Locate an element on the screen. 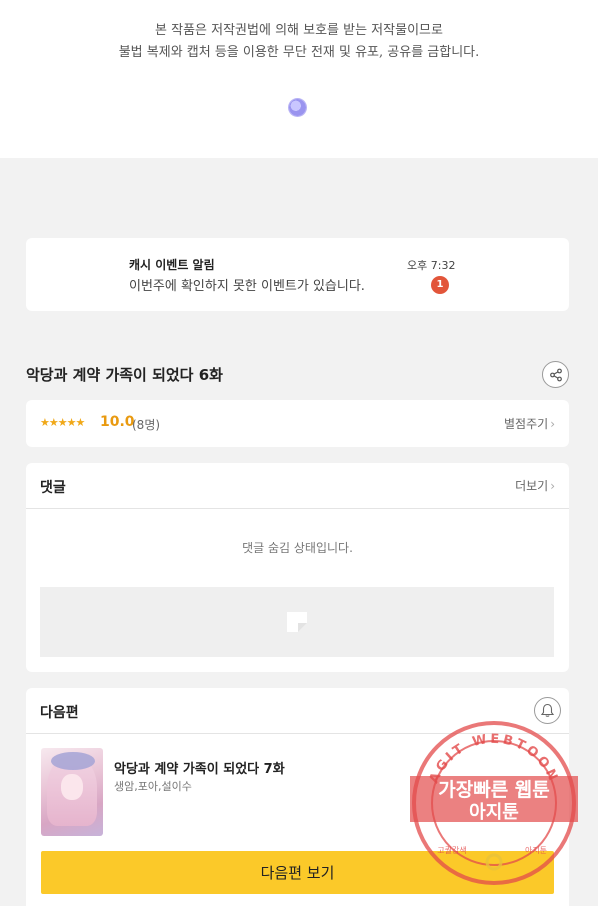 This screenshot has height=906, width=598. notice-line-2: 불법 복제와 캡처 등을 이용한 무단 전재 및 유포, 공유를 금합니다. is located at coordinates (299, 52).